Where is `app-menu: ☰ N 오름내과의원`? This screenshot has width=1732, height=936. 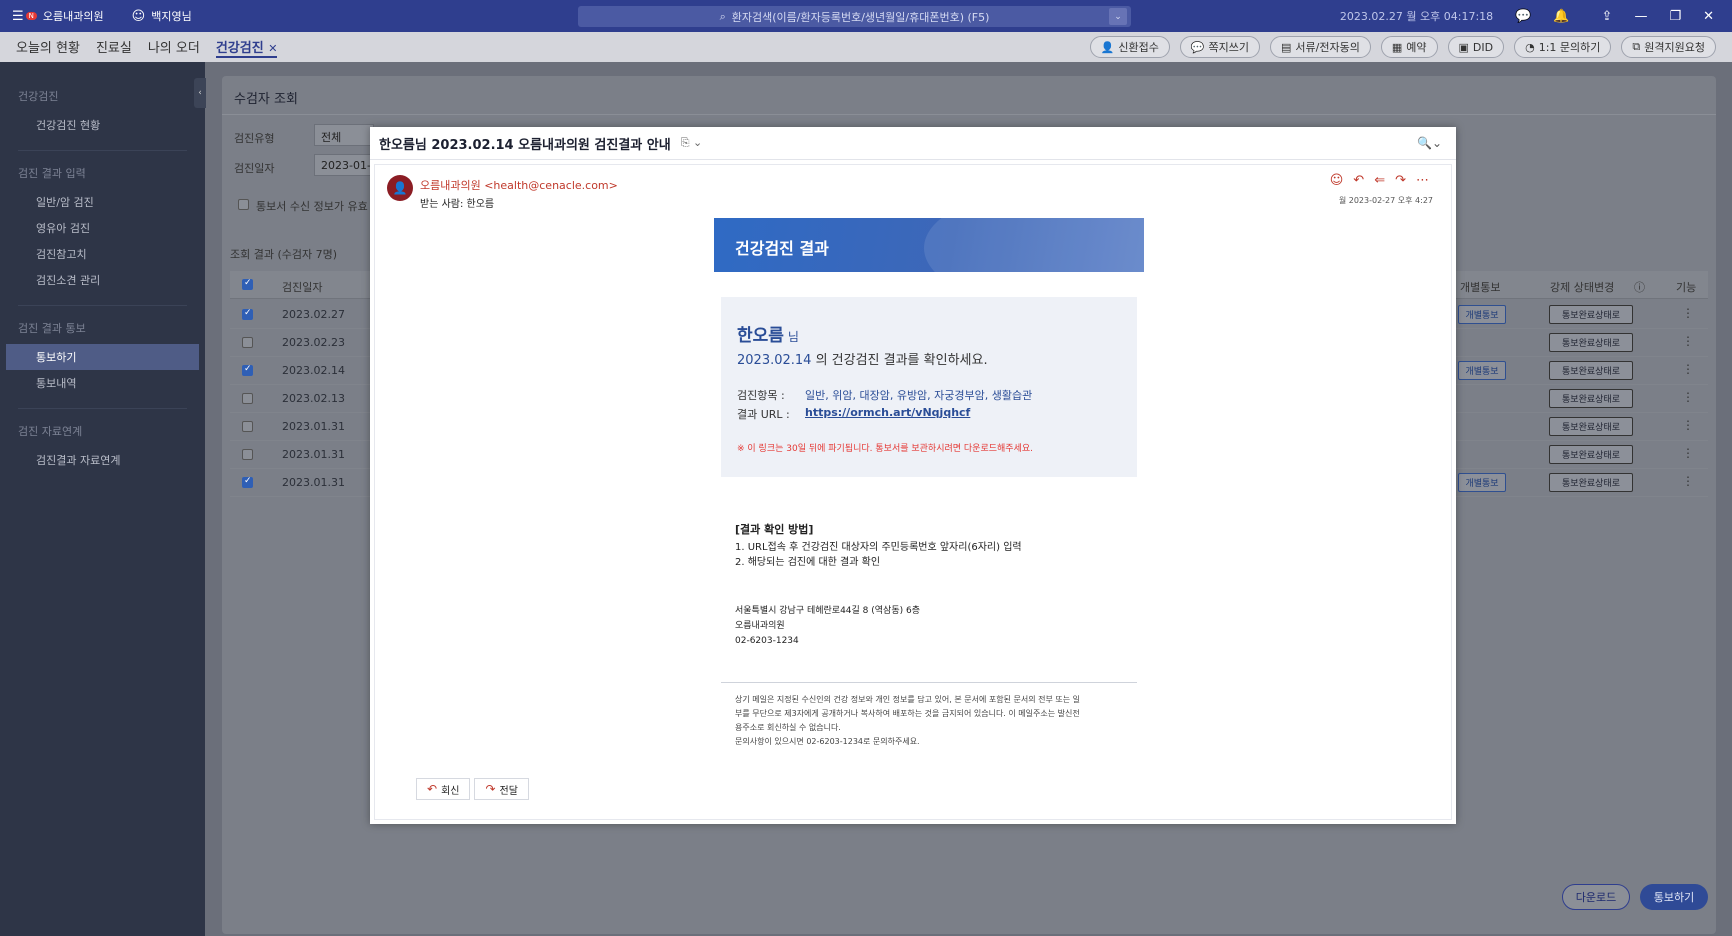 app-menu: ☰ N 오름내과의원 is located at coordinates (58, 16).